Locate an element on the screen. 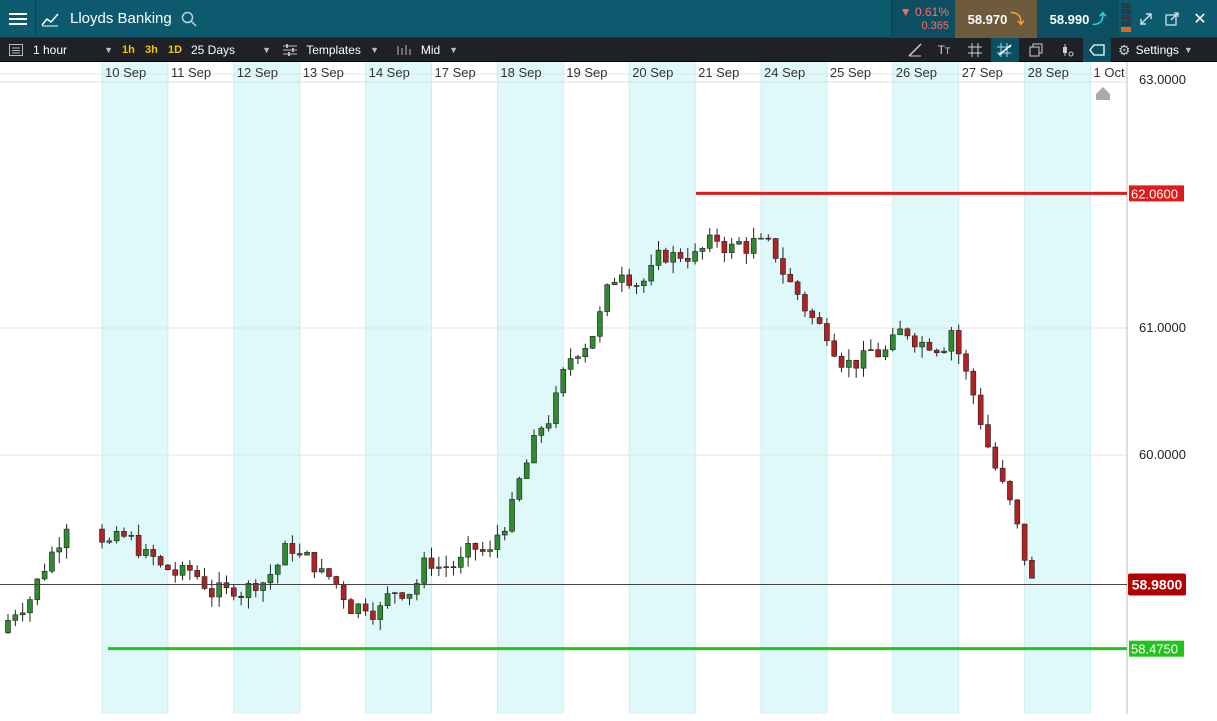  close-icon: ✕ is located at coordinates (1200, 19).